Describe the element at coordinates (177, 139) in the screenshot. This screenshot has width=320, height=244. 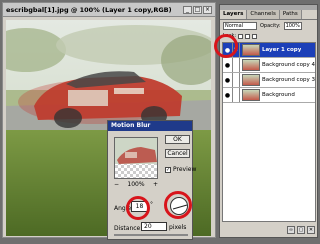
I see `ok-button: OK` at that location.